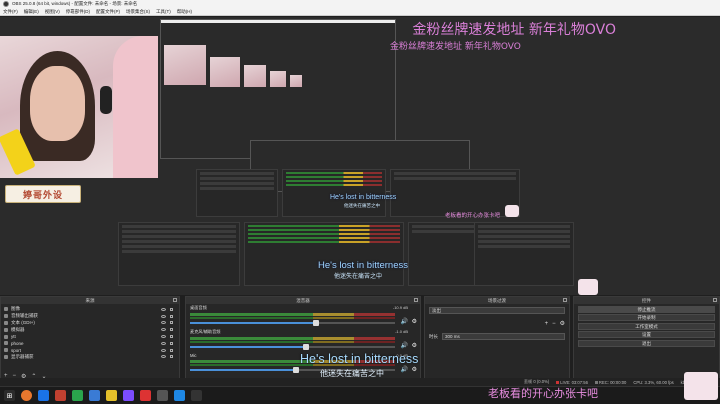 This screenshot has width=720, height=404. Describe the element at coordinates (77, 395) in the screenshot. I see `wechat-icon` at that location.